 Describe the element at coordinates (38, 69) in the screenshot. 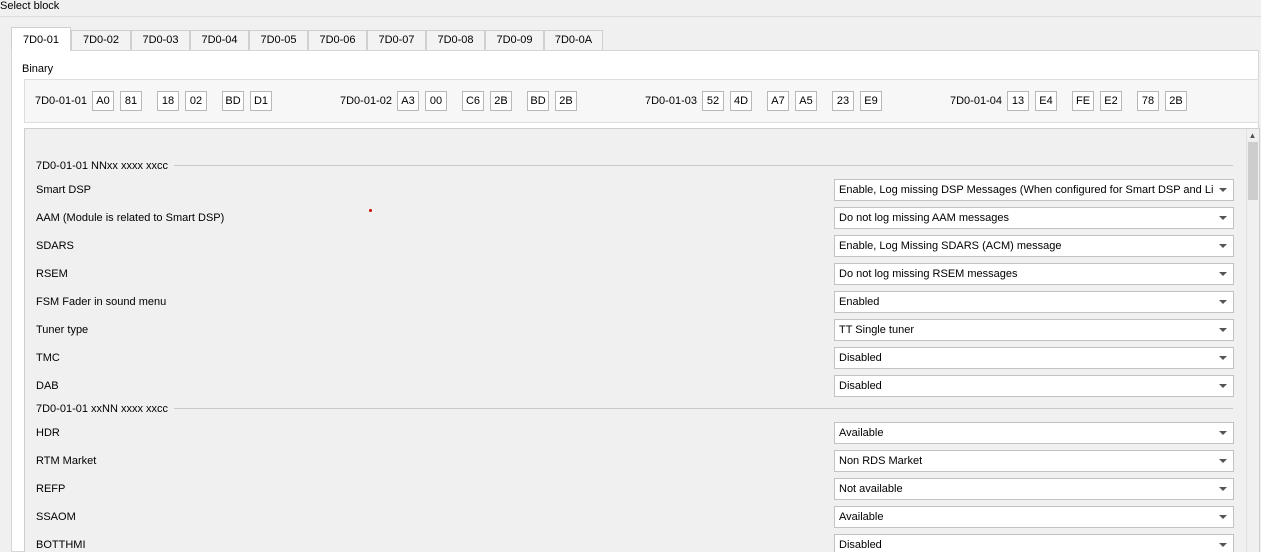

I see `binary-label: Binary` at that location.